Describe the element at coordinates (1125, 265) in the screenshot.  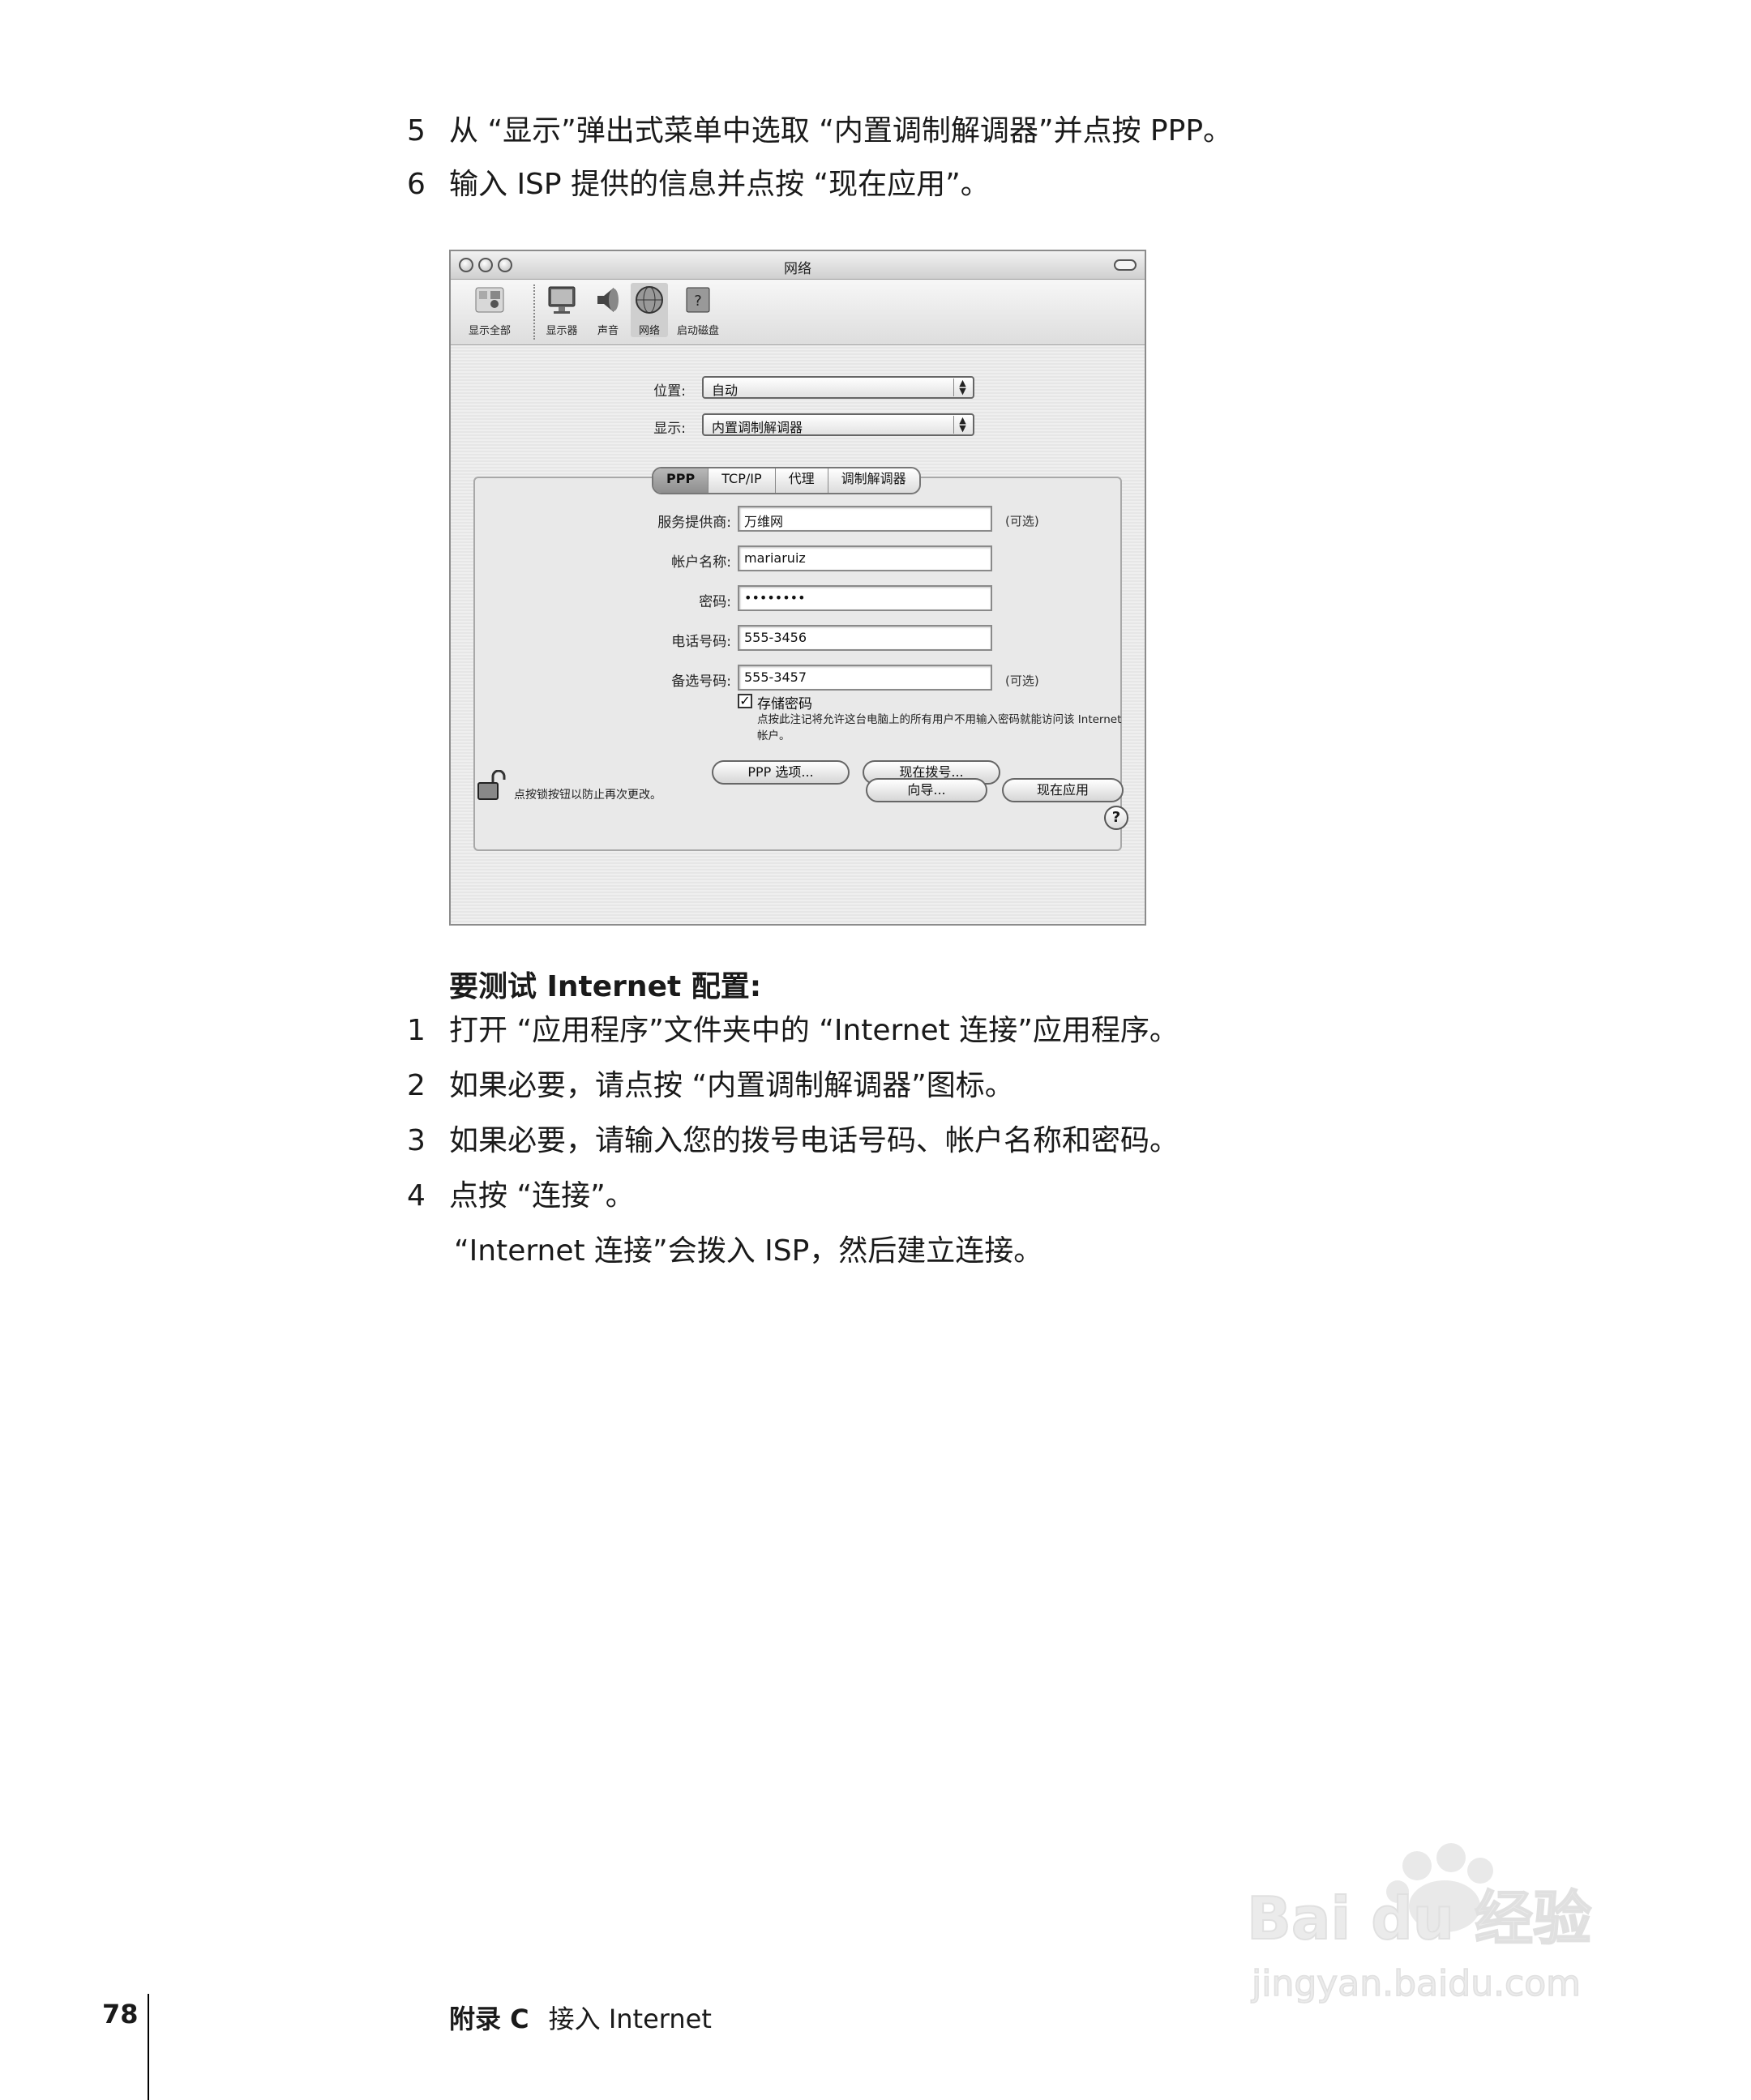
I see `toolbar-toggle-button` at that location.